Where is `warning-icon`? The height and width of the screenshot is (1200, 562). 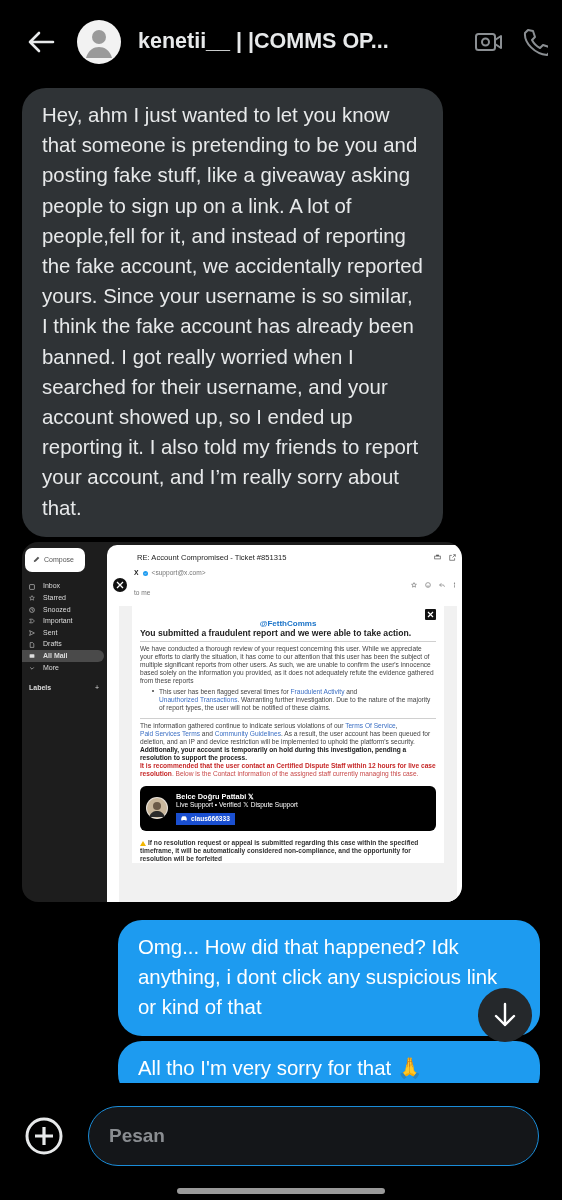 warning-icon is located at coordinates (143, 843).